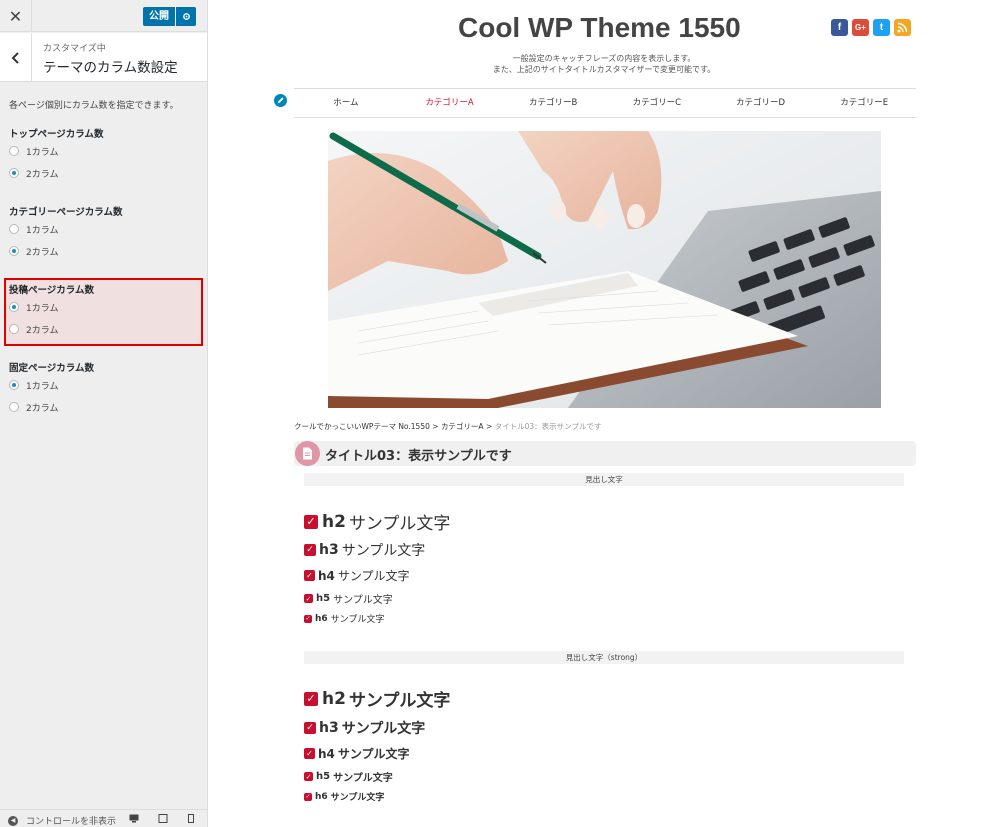 The height and width of the screenshot is (827, 1000). Describe the element at coordinates (462, 426) in the screenshot. I see `breadcrumb-category: カテゴリーA` at that location.